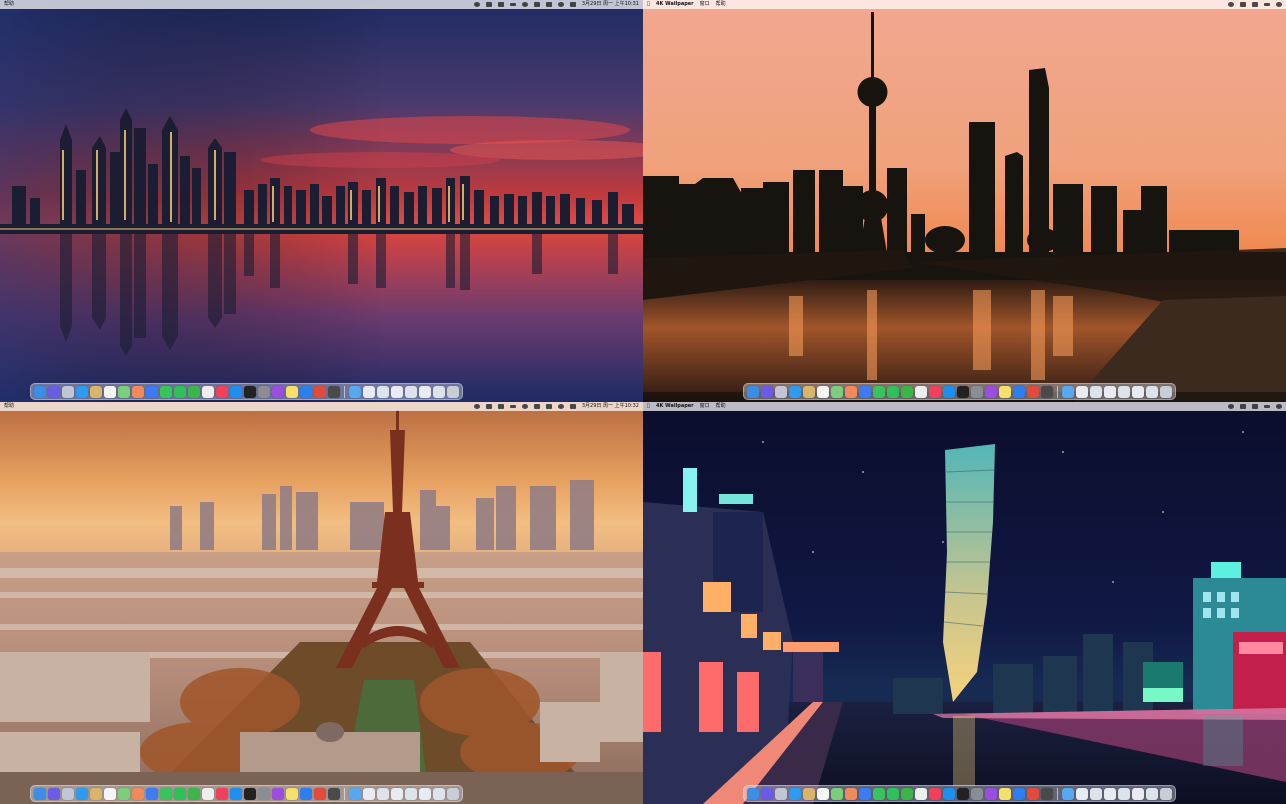 This screenshot has width=1286, height=804. I want to click on facetime-icon, so click(180, 793).